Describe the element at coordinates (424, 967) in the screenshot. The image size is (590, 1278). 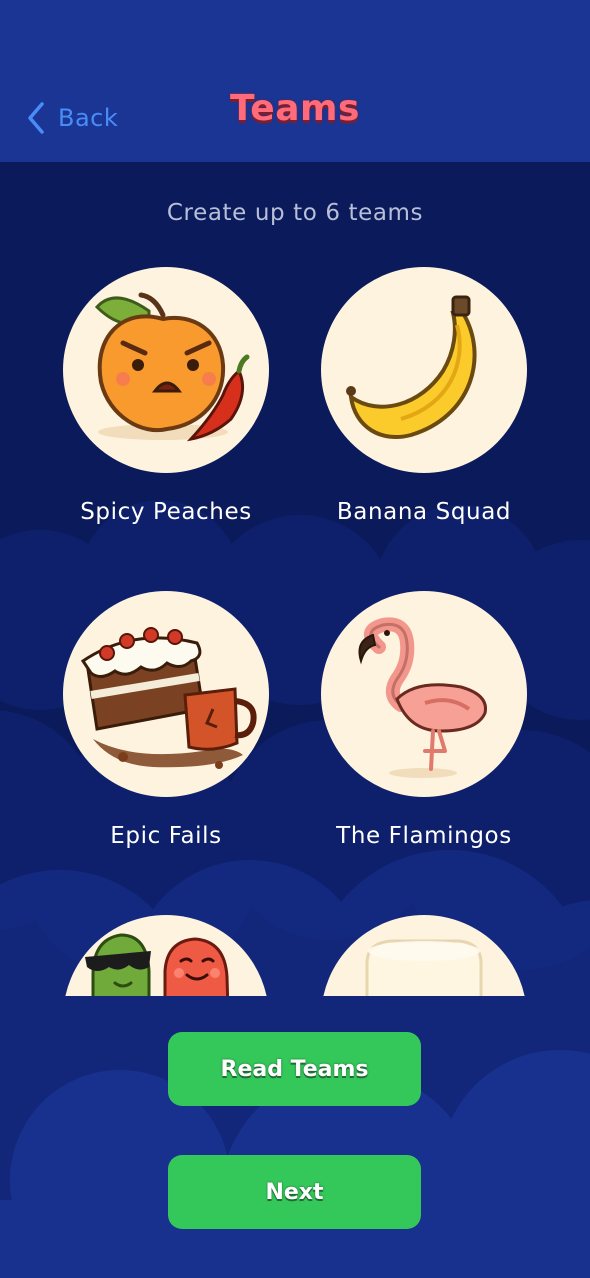
I see `marshmallow-icon` at that location.